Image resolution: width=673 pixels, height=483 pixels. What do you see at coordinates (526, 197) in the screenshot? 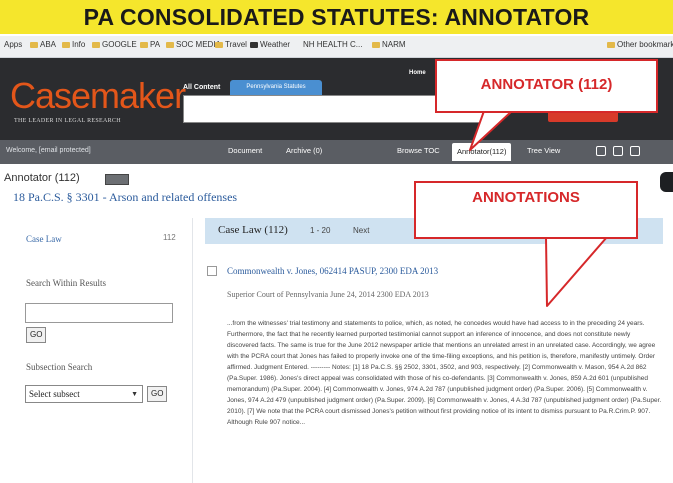
I see `annotations-callout-text: ANNOTATIONS` at bounding box center [526, 197].